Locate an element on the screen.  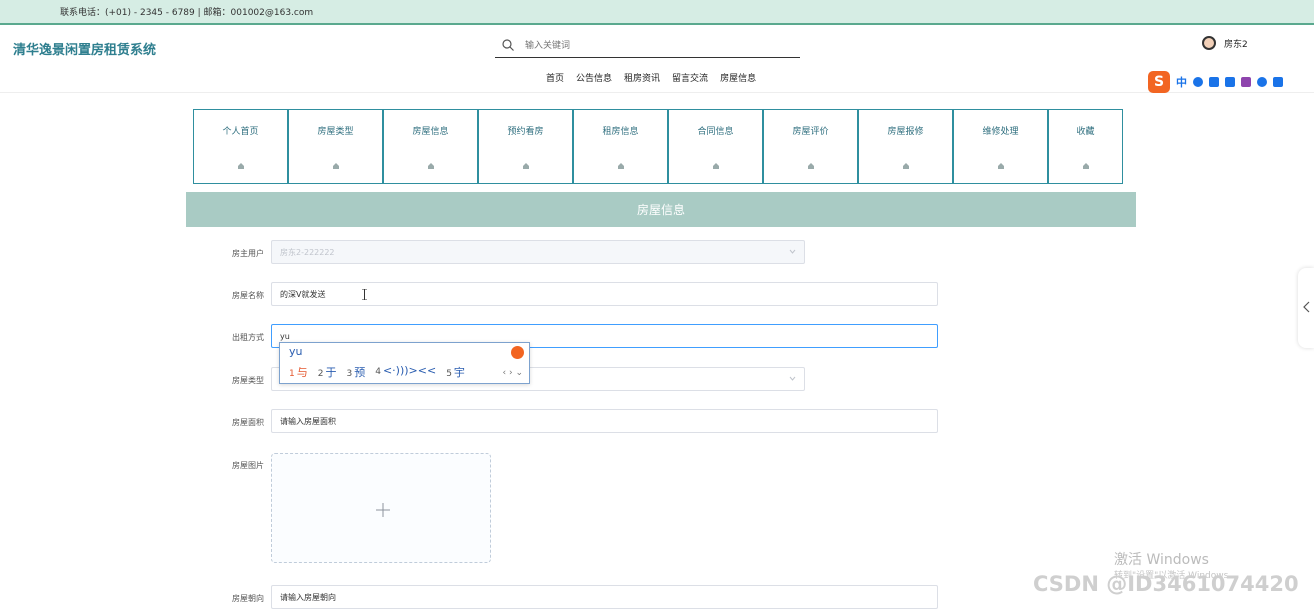
menu-label: 合同信息 is located at coordinates (715, 132).